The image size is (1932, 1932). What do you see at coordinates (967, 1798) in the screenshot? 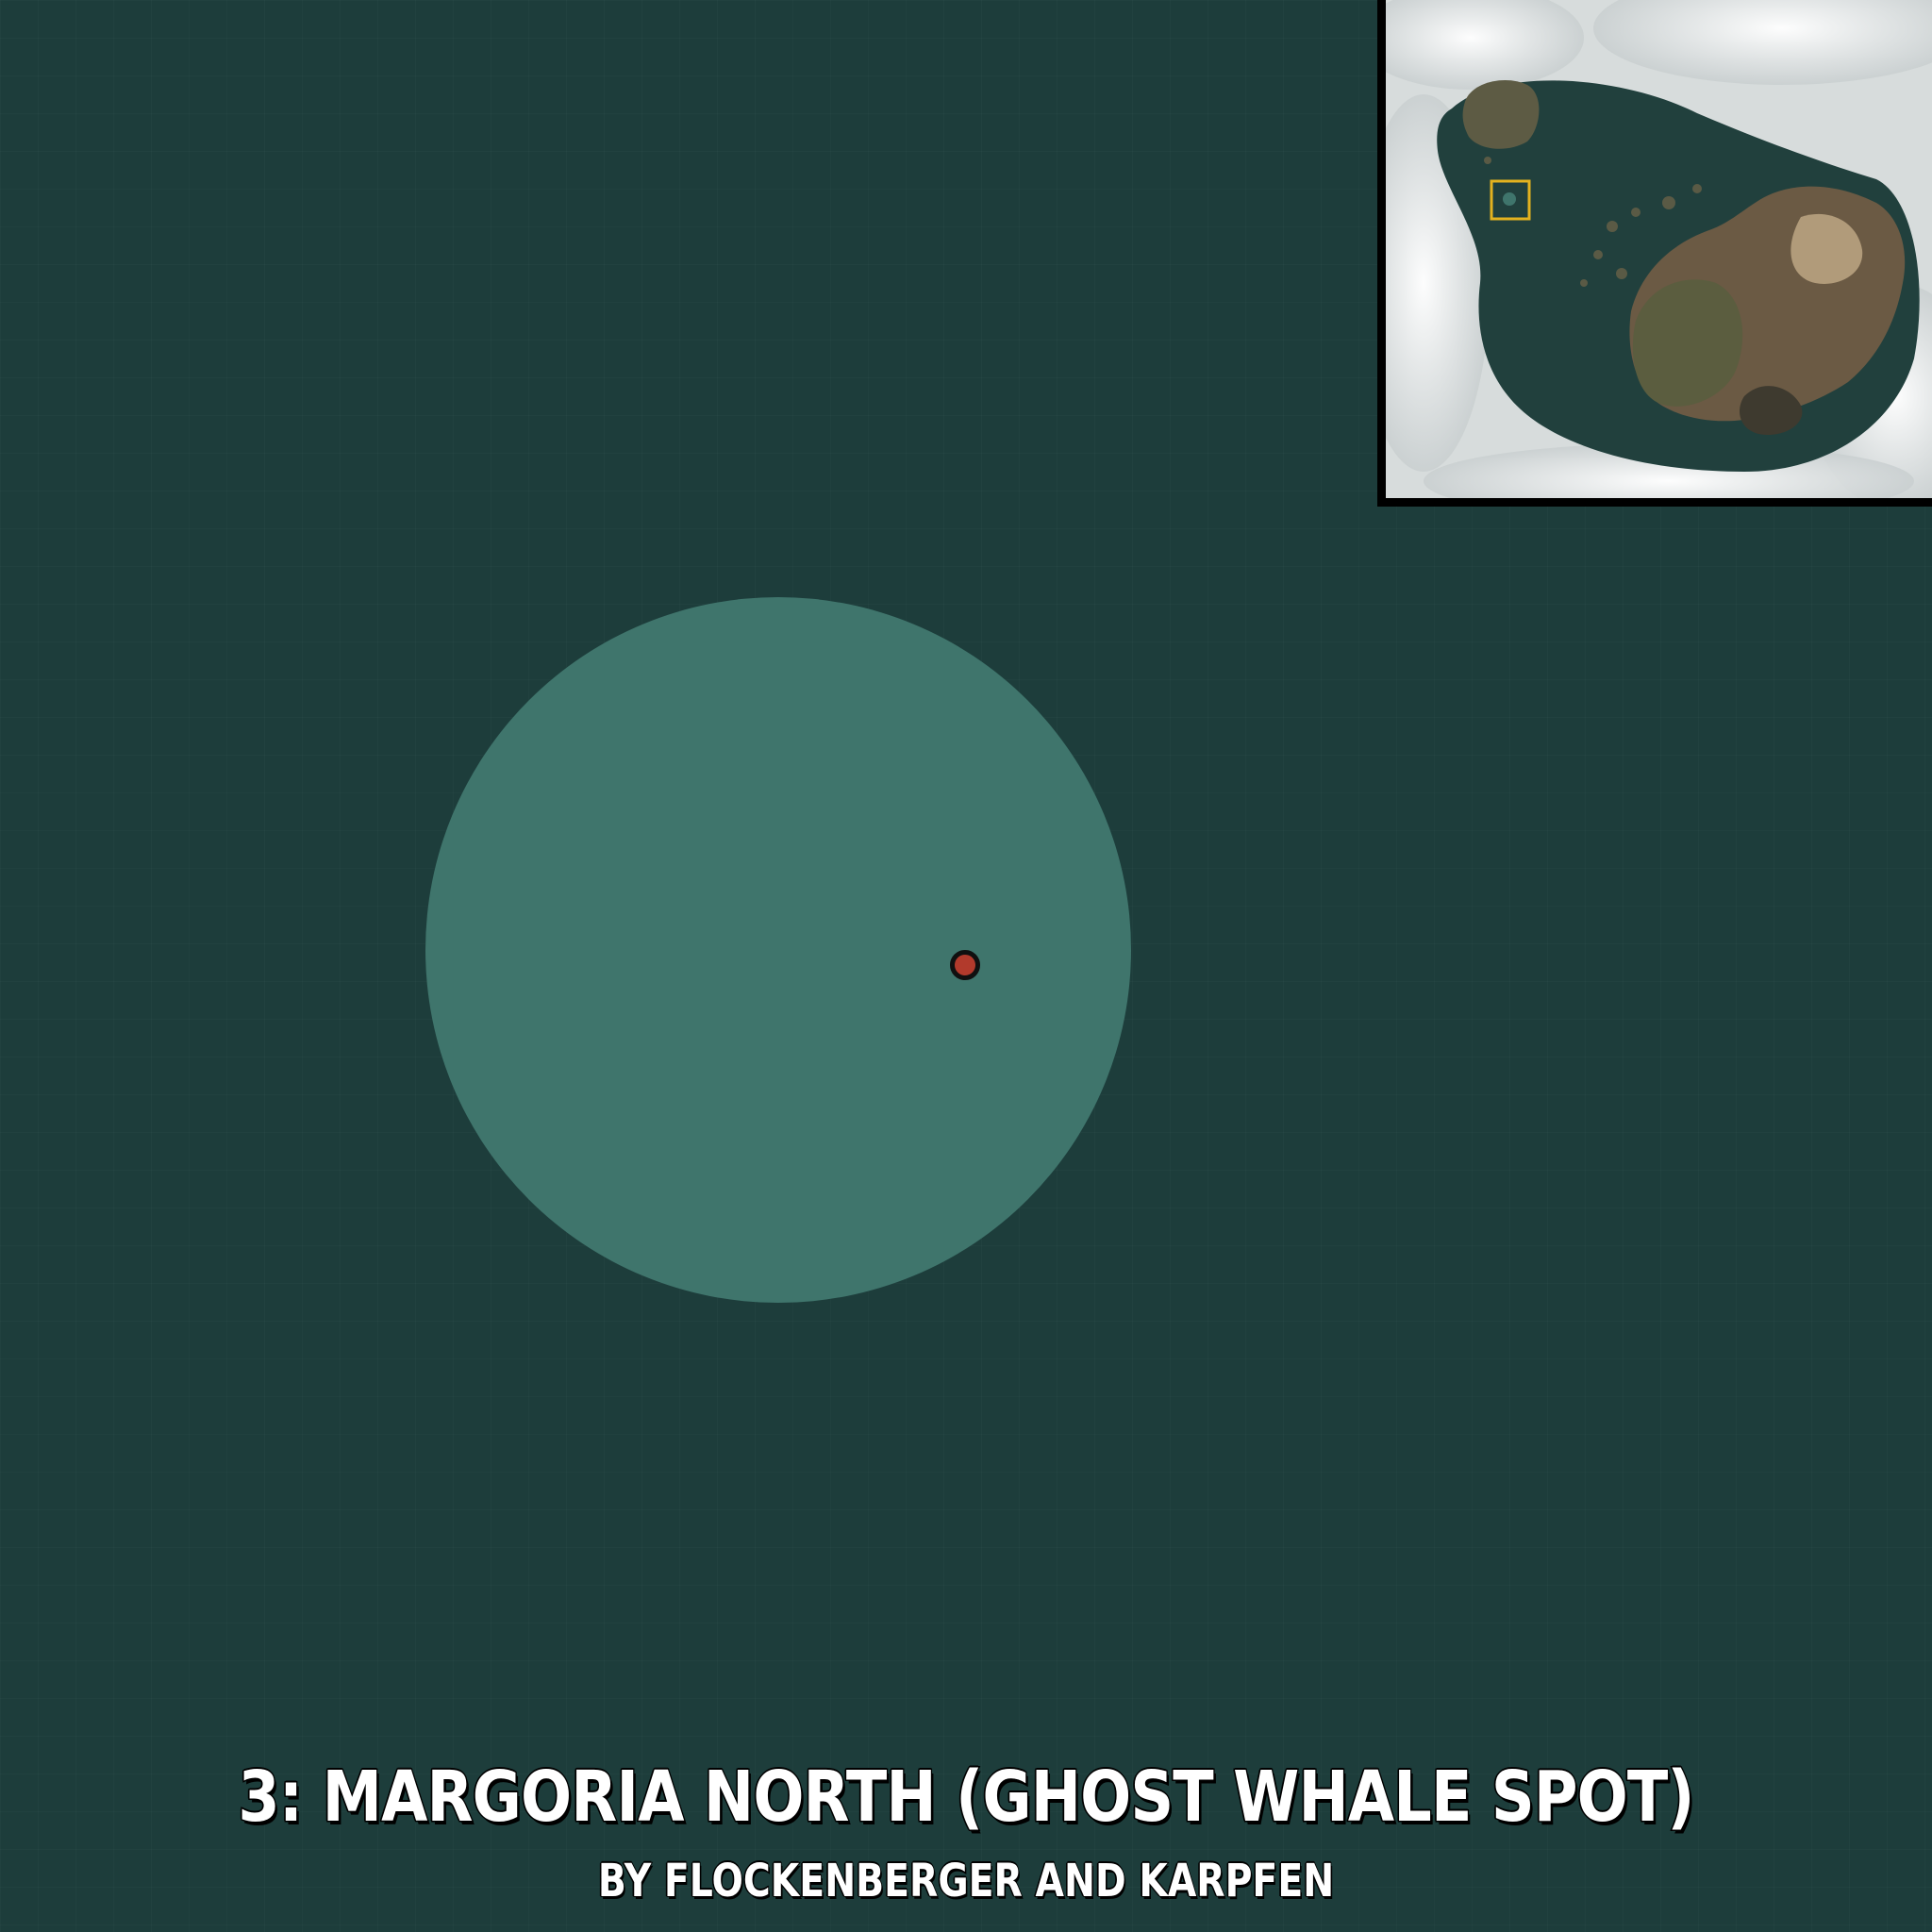
I see `map-title: 3: MARGORIA NORTH (GHOST WHALE SPOT)` at bounding box center [967, 1798].